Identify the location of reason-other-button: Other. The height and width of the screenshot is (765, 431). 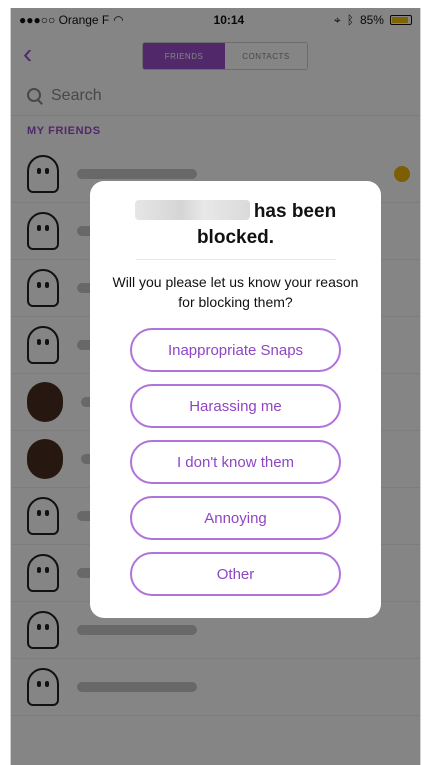
(235, 574).